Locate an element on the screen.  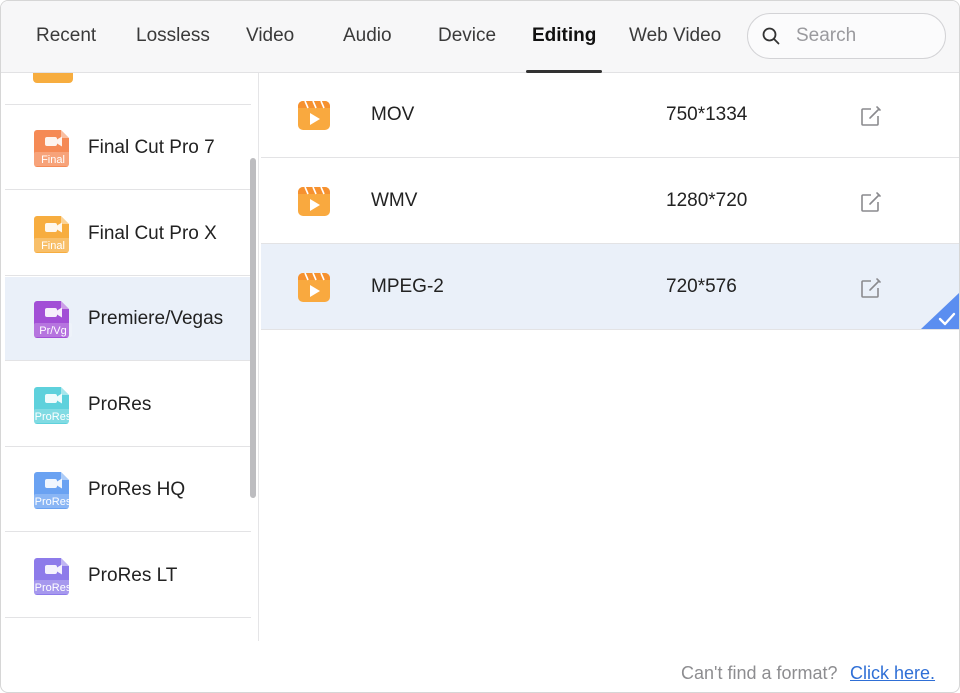
final-cut-icon is located at coordinates (53, 78).